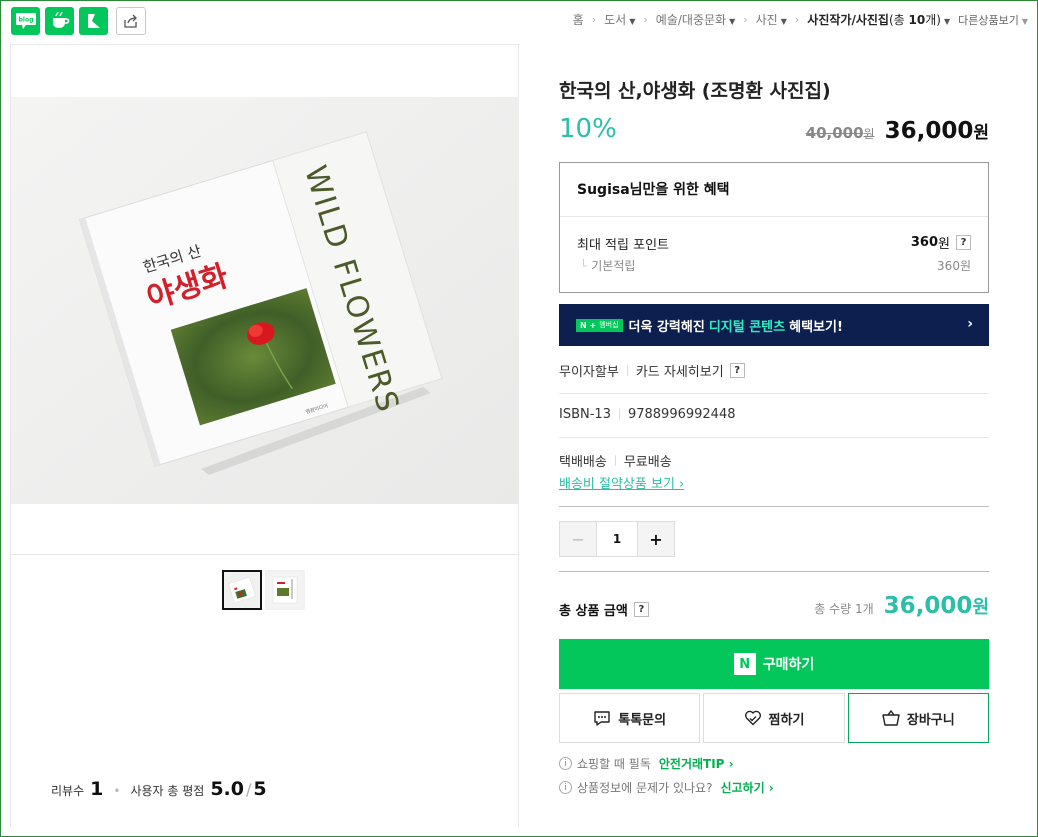 The width and height of the screenshot is (1038, 837). Describe the element at coordinates (621, 482) in the screenshot. I see `shipping-saving-link: 배송비 절약상품 보기 ›` at that location.